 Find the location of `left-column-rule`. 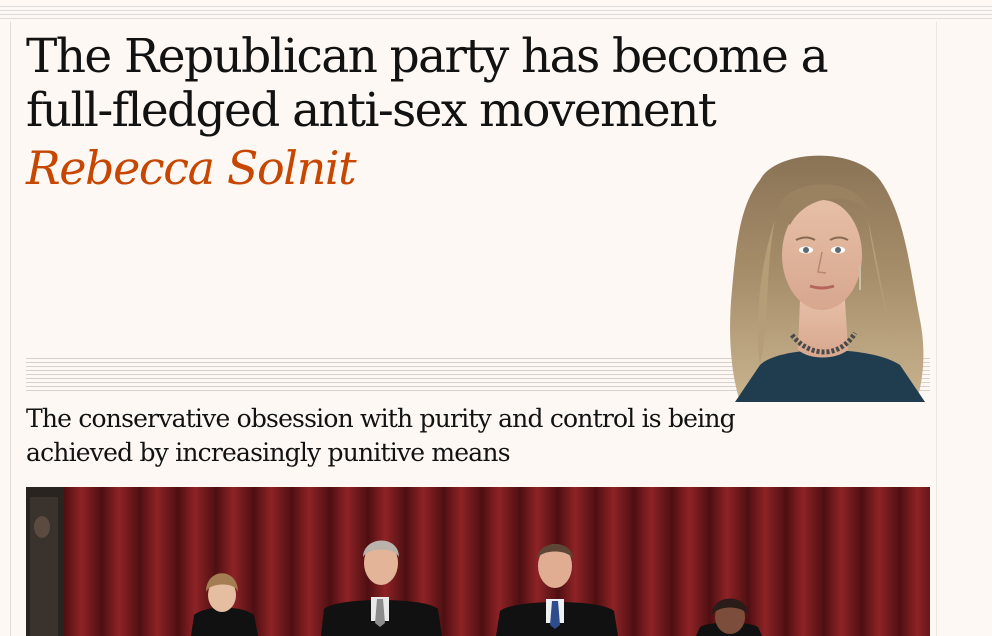

left-column-rule is located at coordinates (10, 329).